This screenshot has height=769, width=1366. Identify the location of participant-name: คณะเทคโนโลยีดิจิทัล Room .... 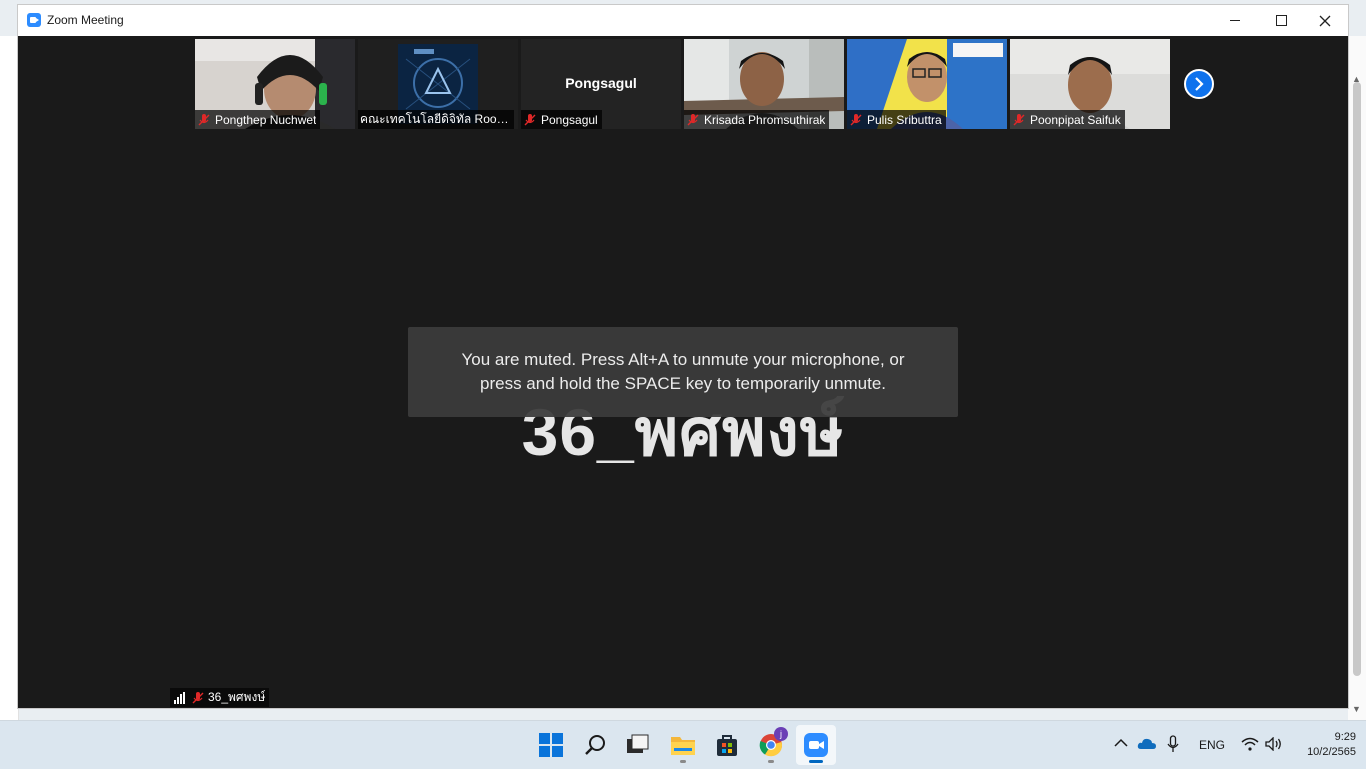
(435, 119).